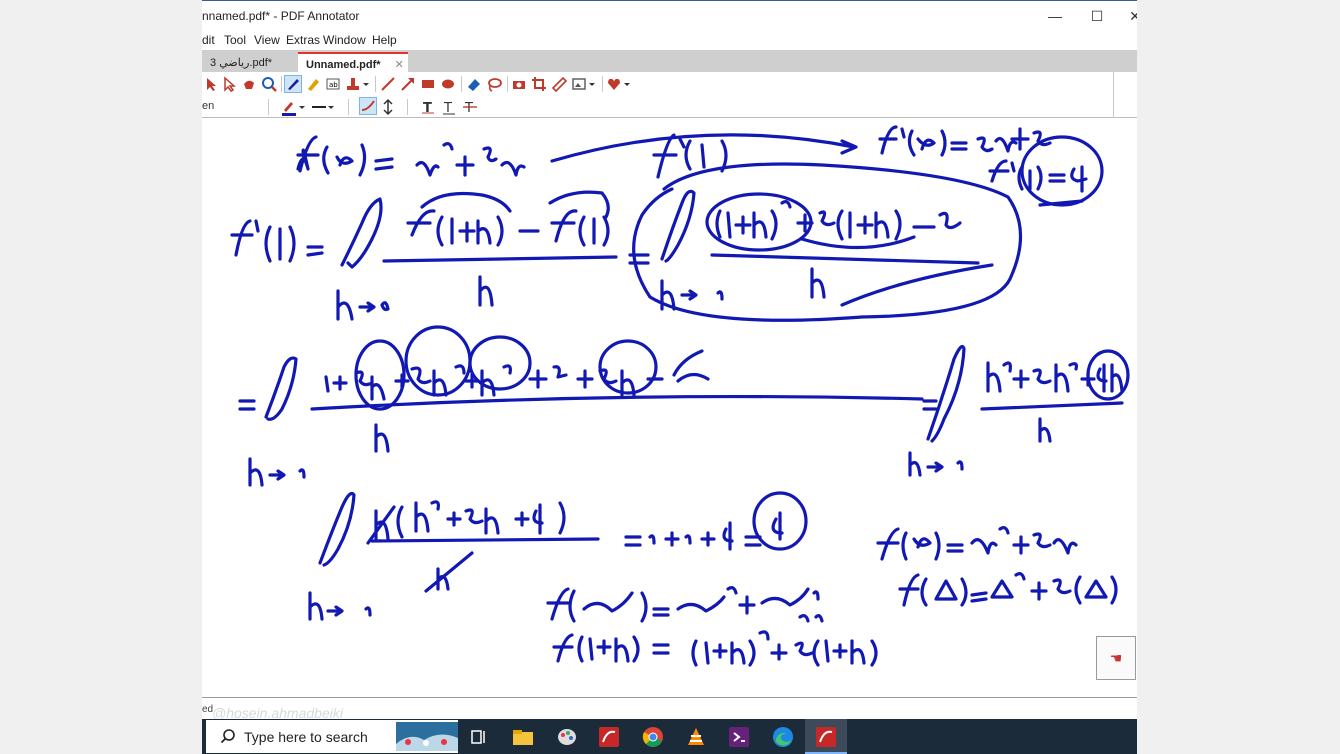 This screenshot has width=1340, height=754. I want to click on menu-bar: dit Tool View Extras Window Help, so click(669, 40).